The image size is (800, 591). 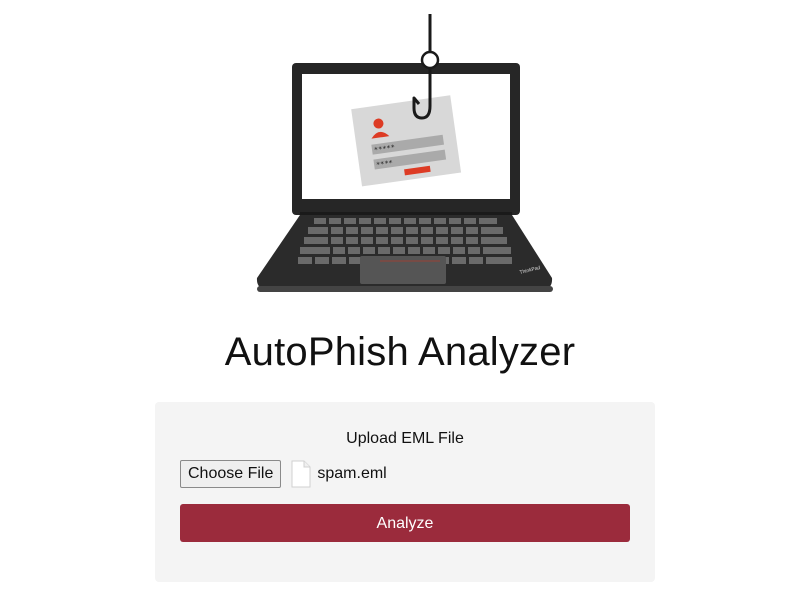 I want to click on analyze-button: Analyze, so click(x=405, y=523).